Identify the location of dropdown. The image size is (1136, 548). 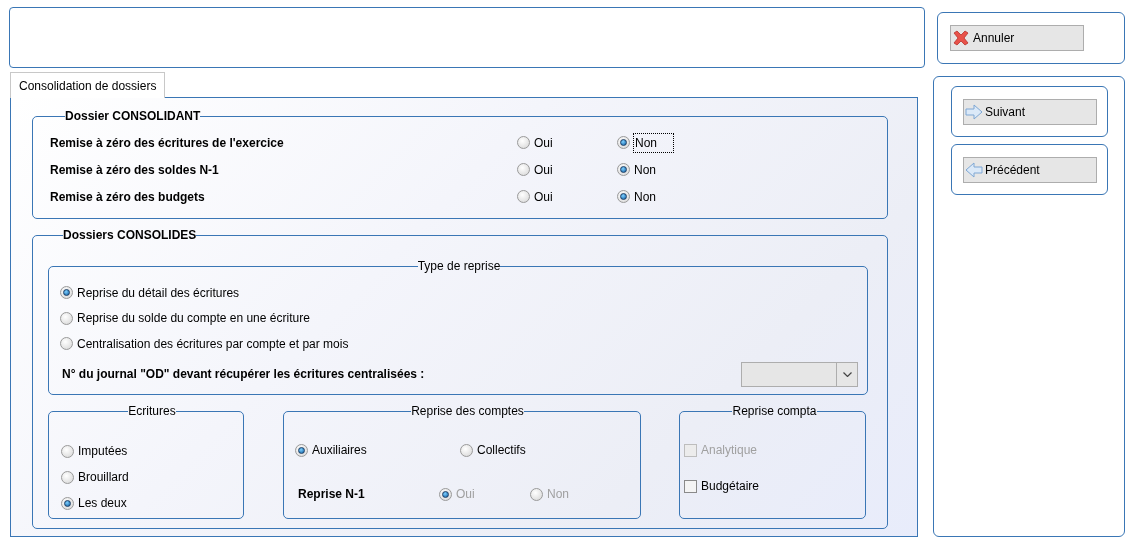
(799, 374).